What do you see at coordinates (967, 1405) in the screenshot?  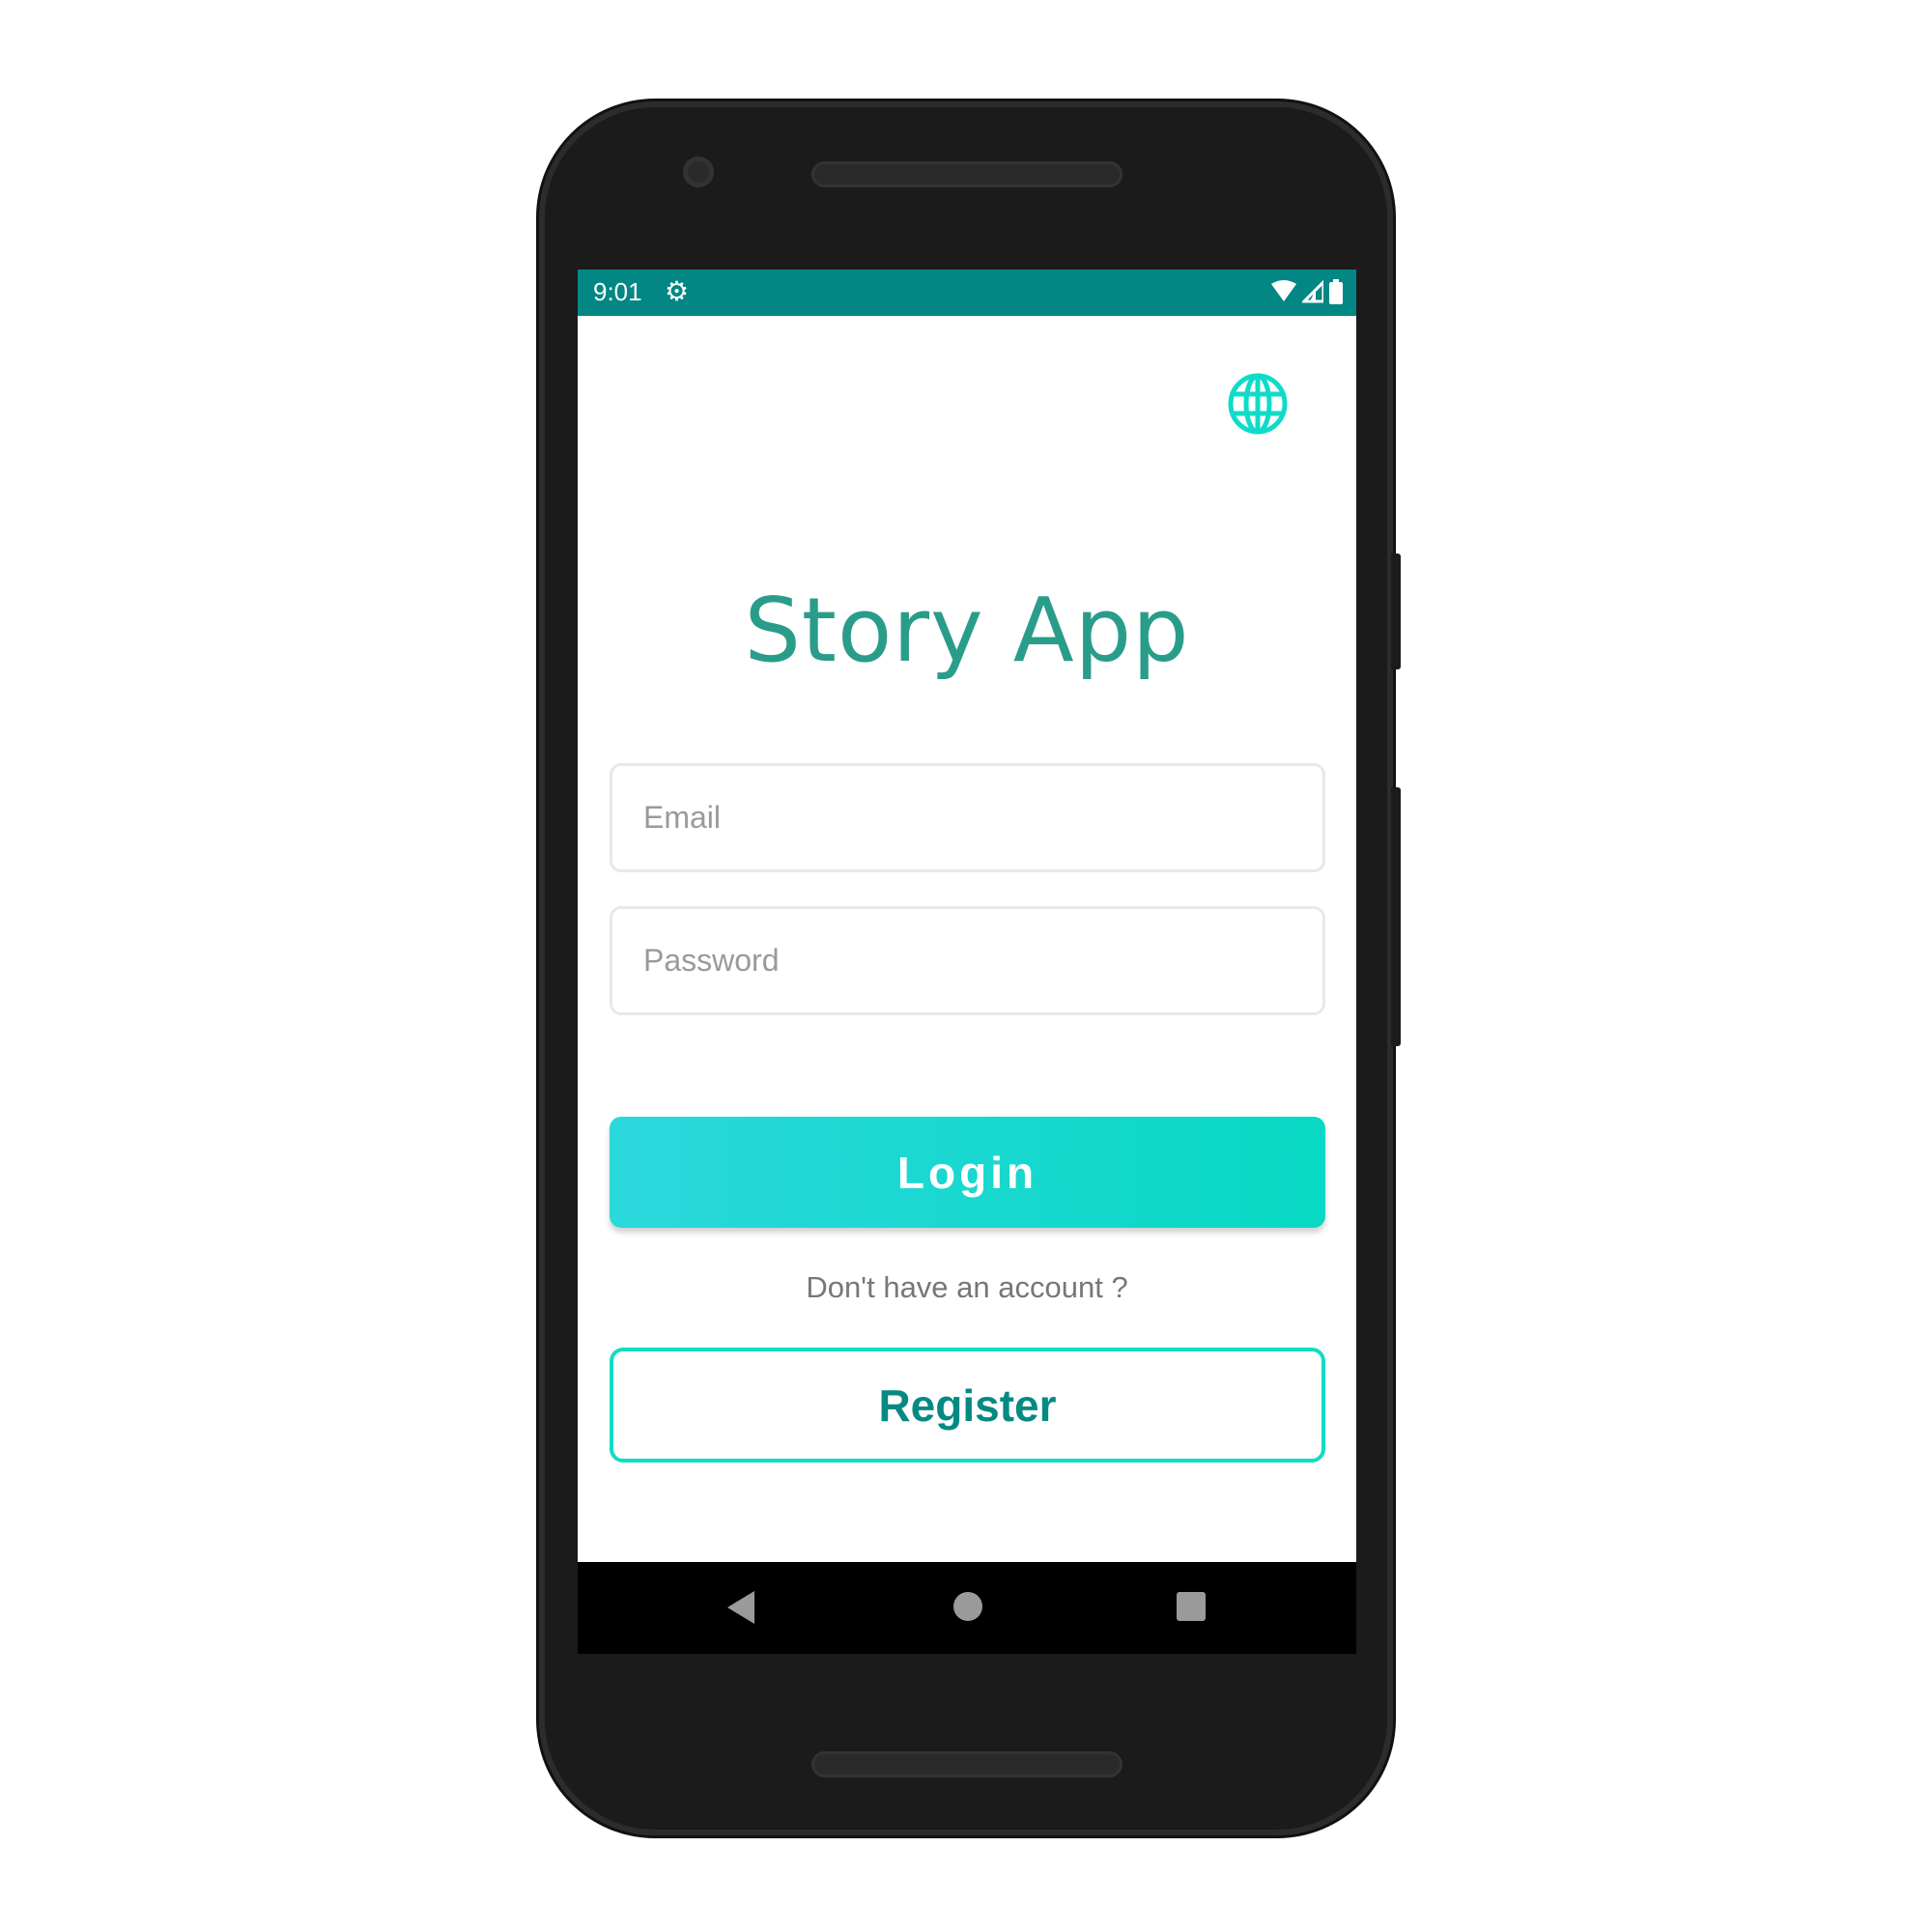 I see `register-button: Register` at bounding box center [967, 1405].